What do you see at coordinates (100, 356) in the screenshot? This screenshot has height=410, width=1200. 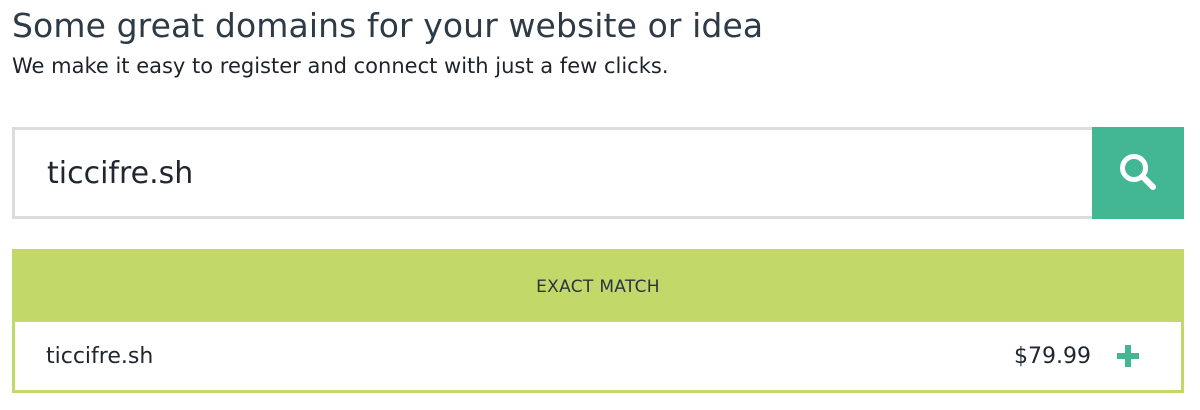 I see `result-domain-name: ticcifre.sh` at bounding box center [100, 356].